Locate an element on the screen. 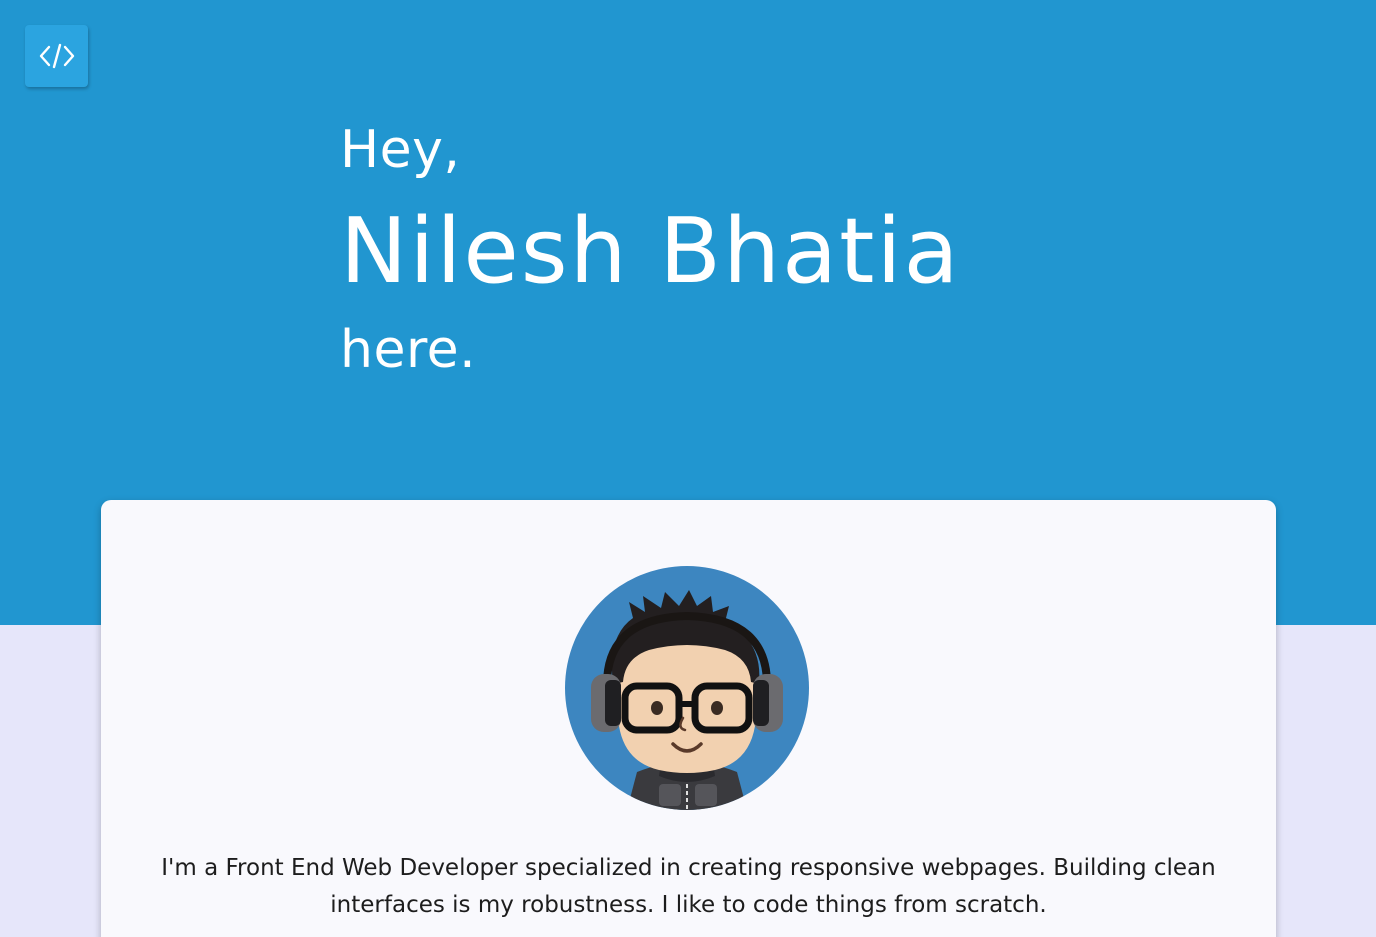 This screenshot has width=1376, height=937. code-brackets-icon is located at coordinates (56, 56).